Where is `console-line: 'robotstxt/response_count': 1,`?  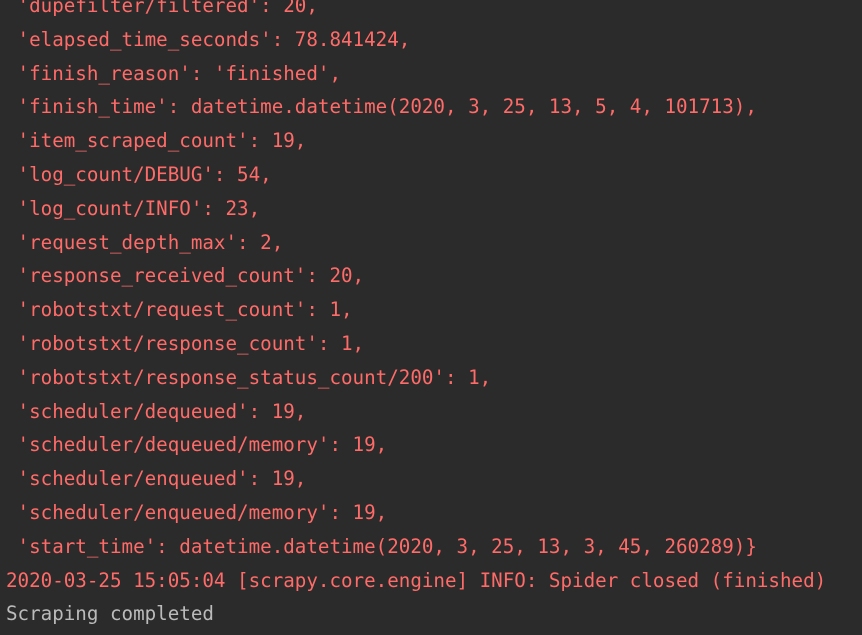
console-line: 'robotstxt/response_count': 1, is located at coordinates (185, 343).